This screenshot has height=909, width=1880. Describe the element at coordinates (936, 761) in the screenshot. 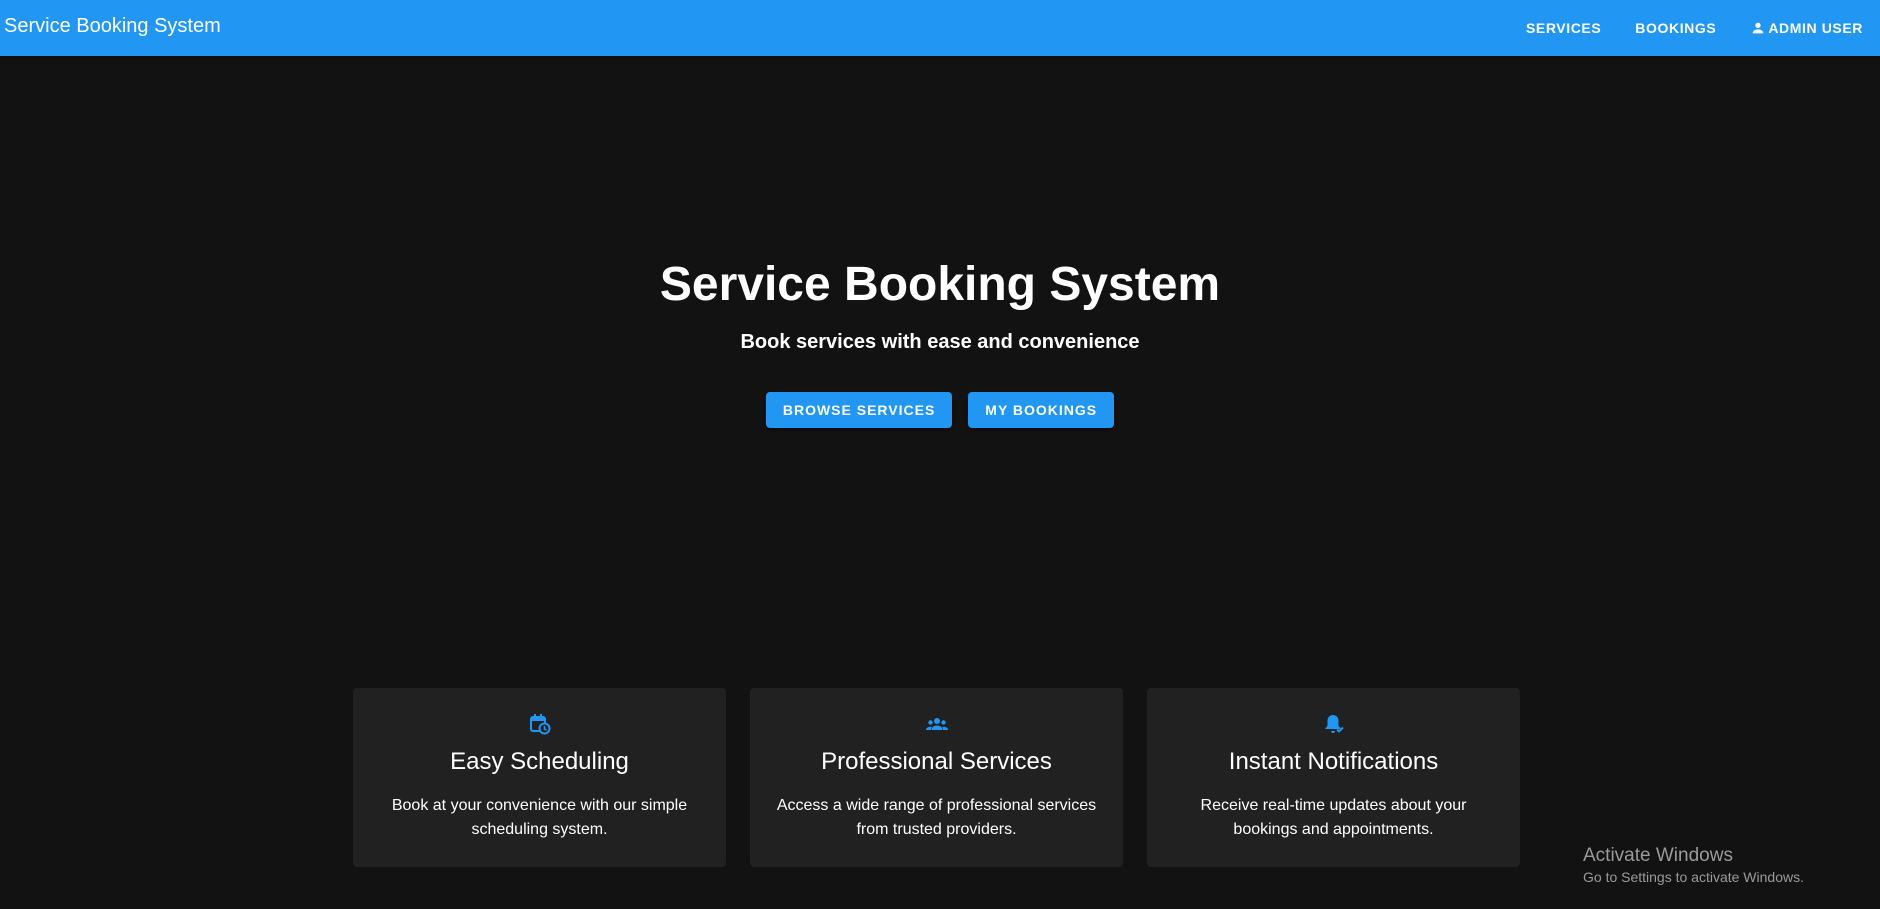

I see `feature-title: Professional Services` at that location.